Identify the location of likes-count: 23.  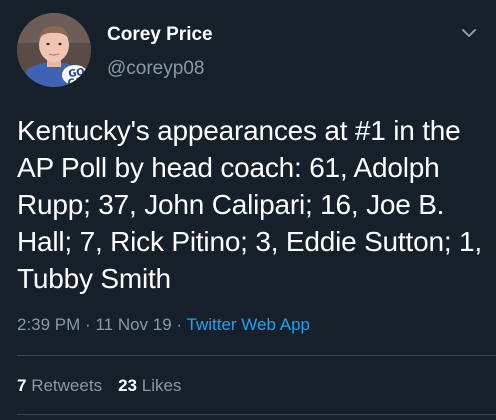
(127, 385).